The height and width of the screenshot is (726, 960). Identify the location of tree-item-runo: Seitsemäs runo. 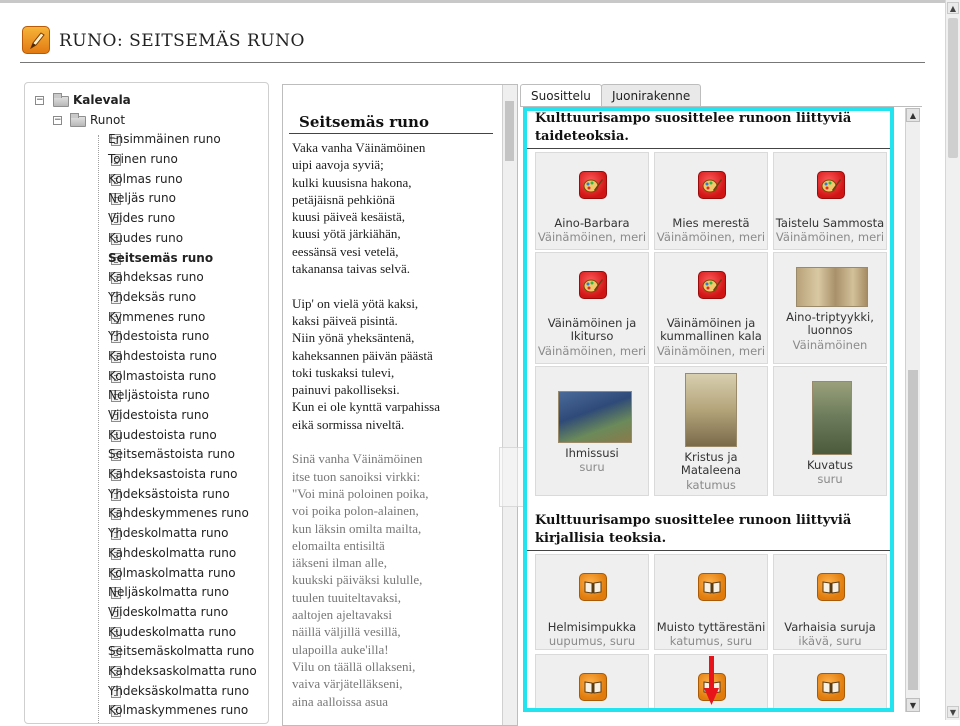
(146, 259).